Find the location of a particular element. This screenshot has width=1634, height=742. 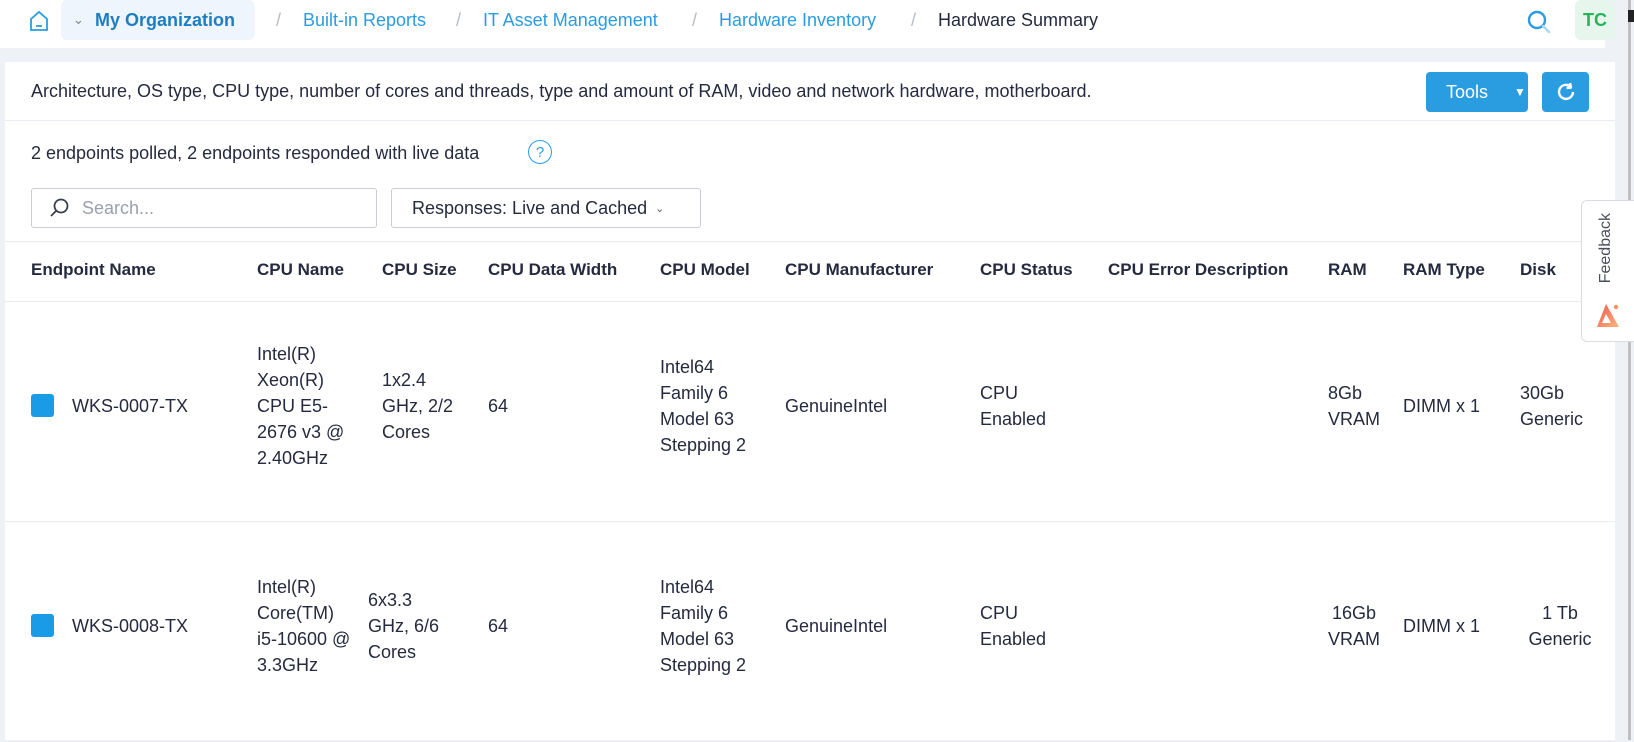

cell-disk: 30Gb Generic is located at coordinates (1552, 406).